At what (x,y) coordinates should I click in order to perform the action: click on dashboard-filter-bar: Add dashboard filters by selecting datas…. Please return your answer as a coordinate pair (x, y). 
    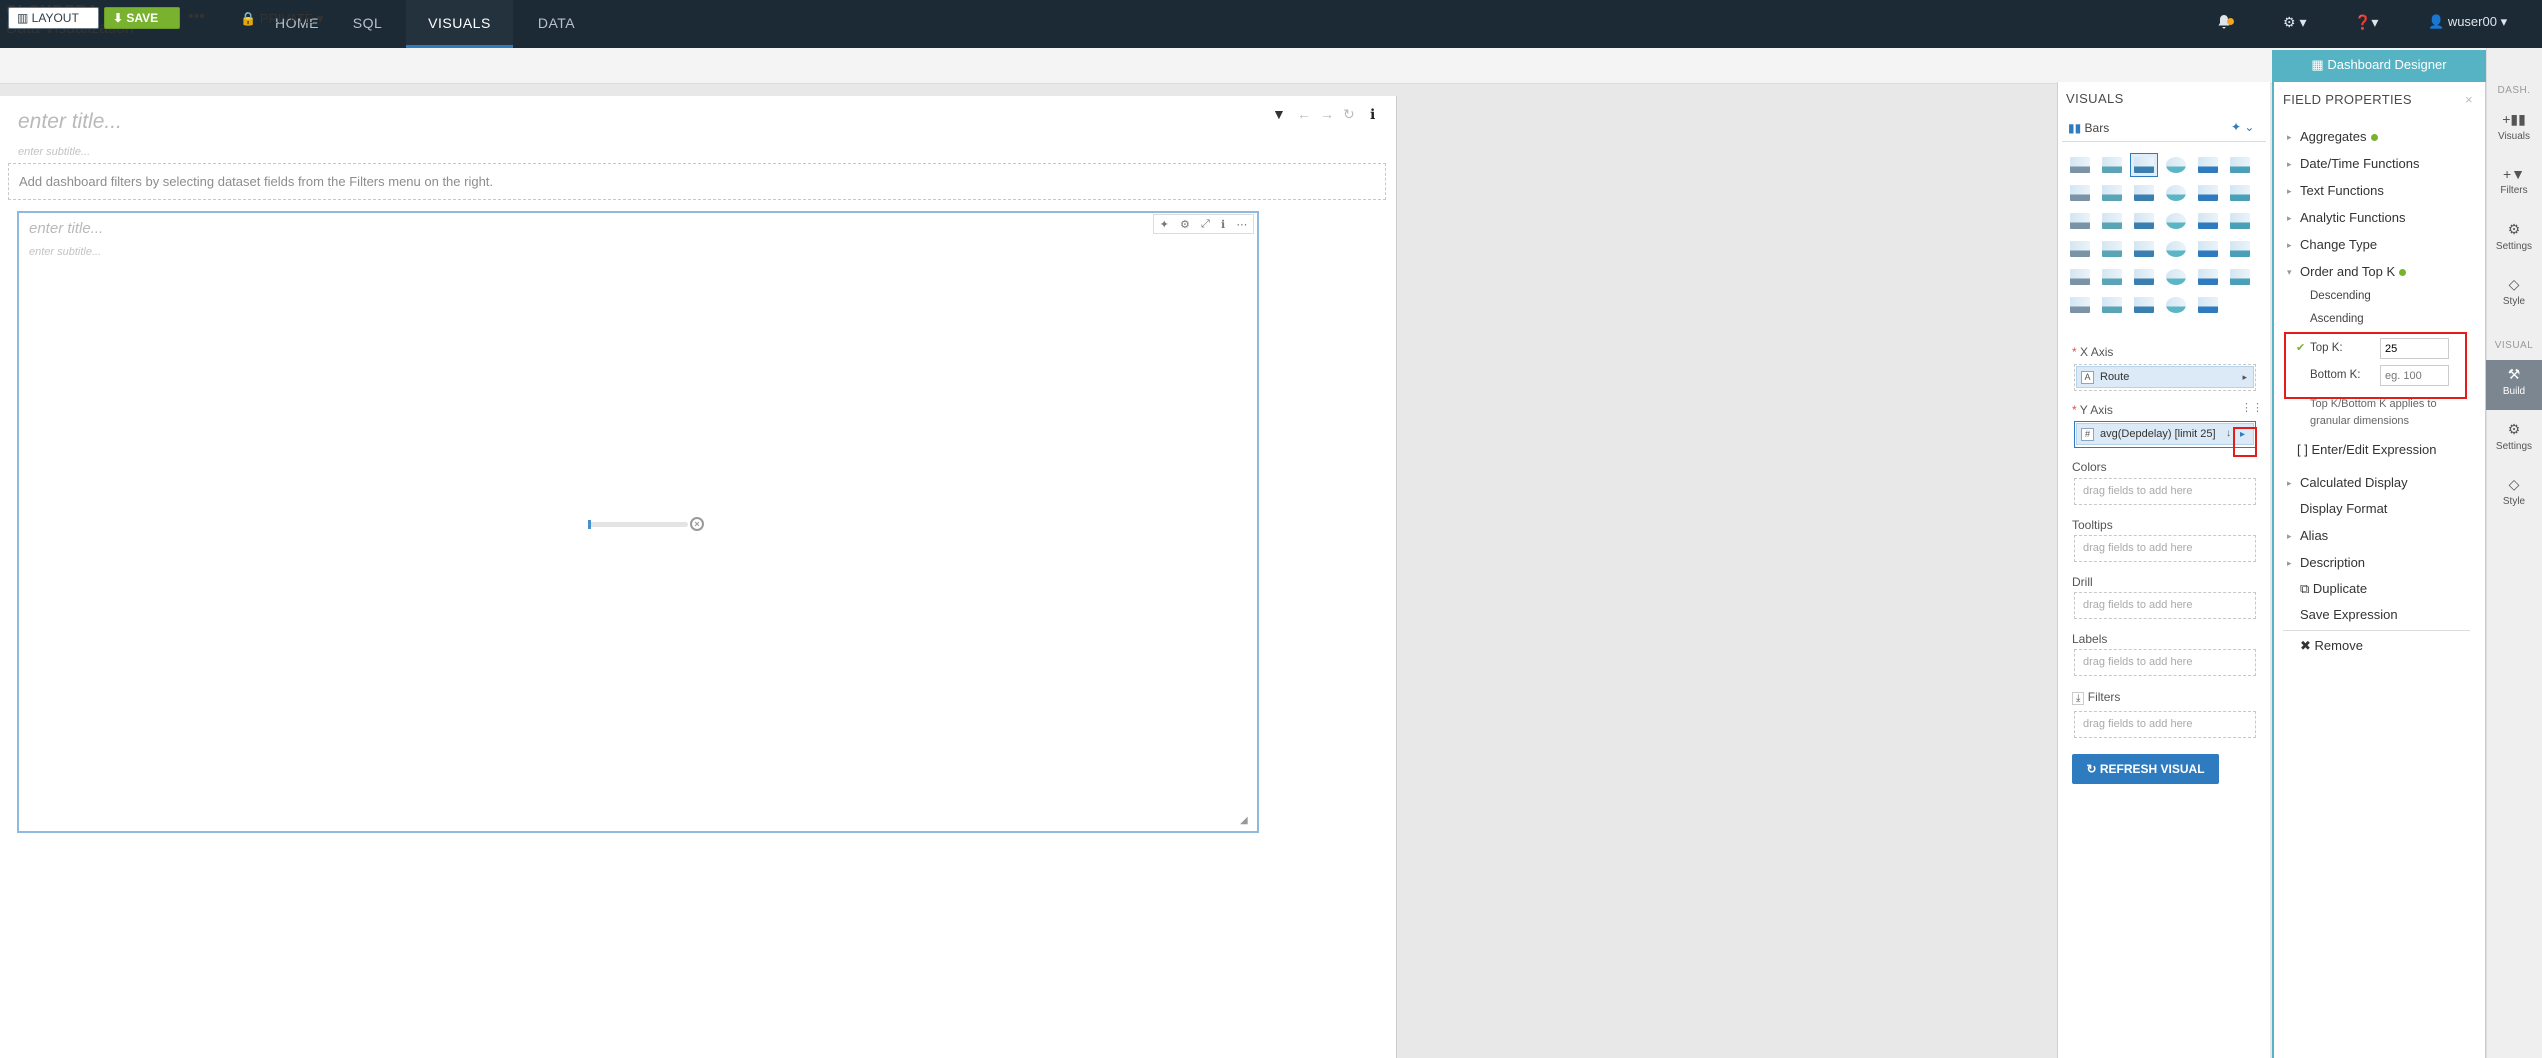
    Looking at the image, I should click on (697, 181).